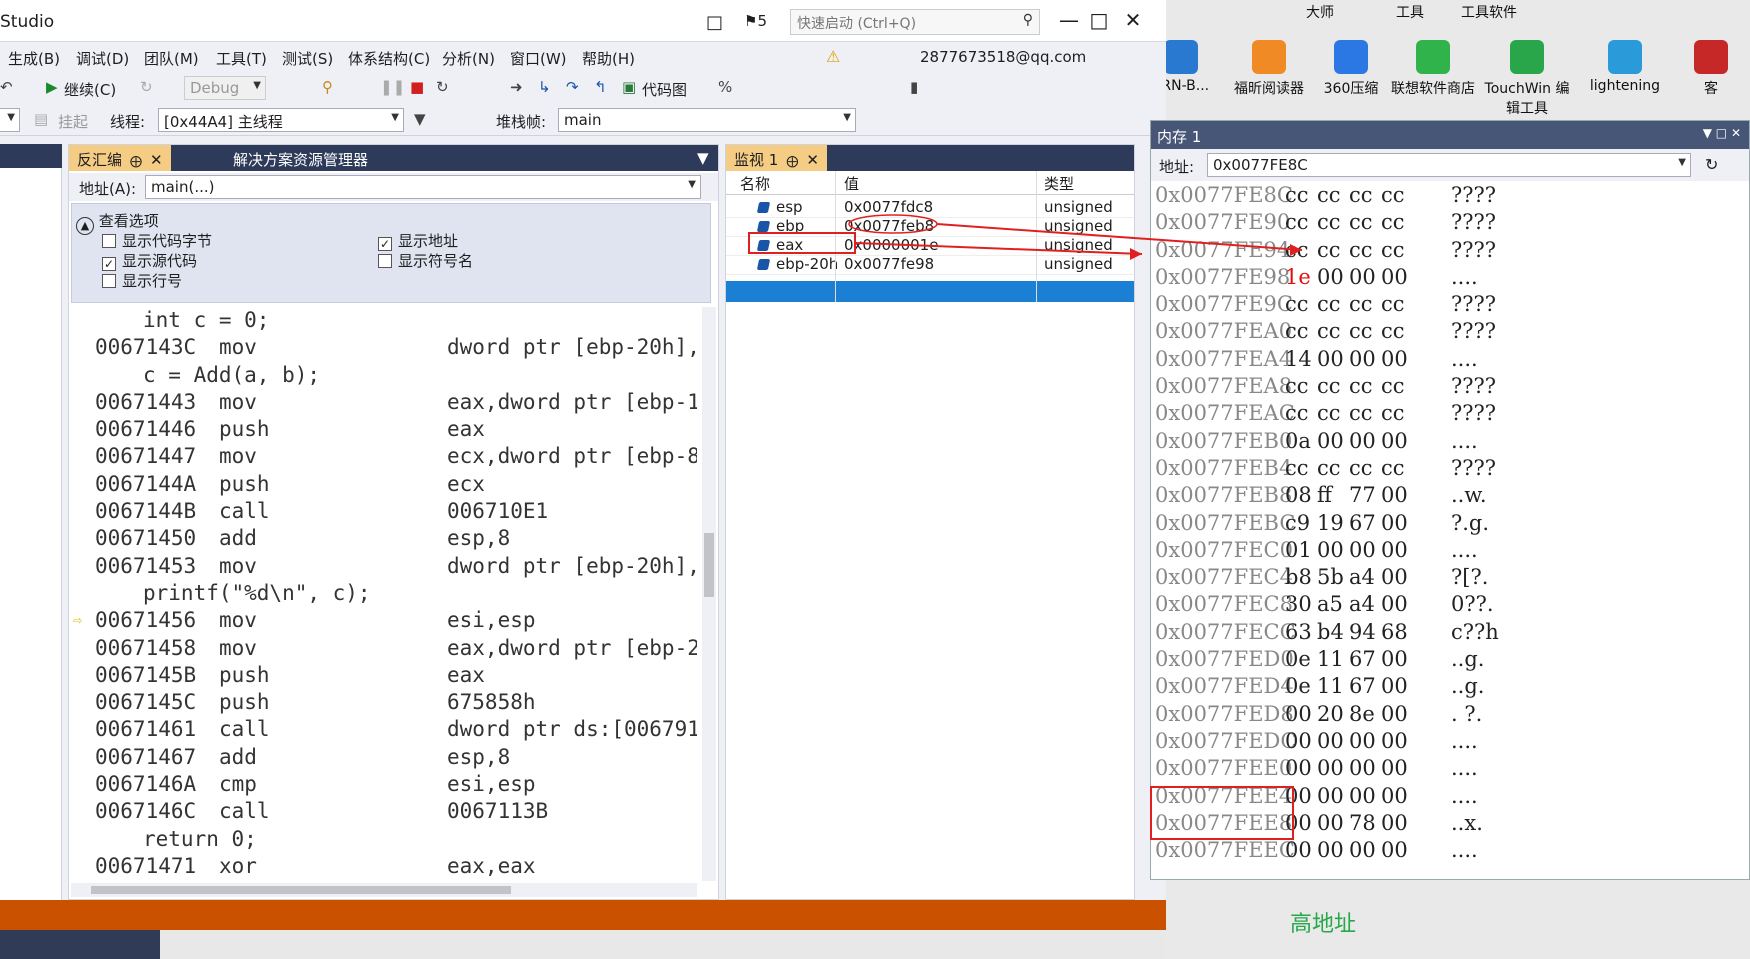 The width and height of the screenshot is (1750, 959). I want to click on config-select: Debug ▼, so click(225, 88).